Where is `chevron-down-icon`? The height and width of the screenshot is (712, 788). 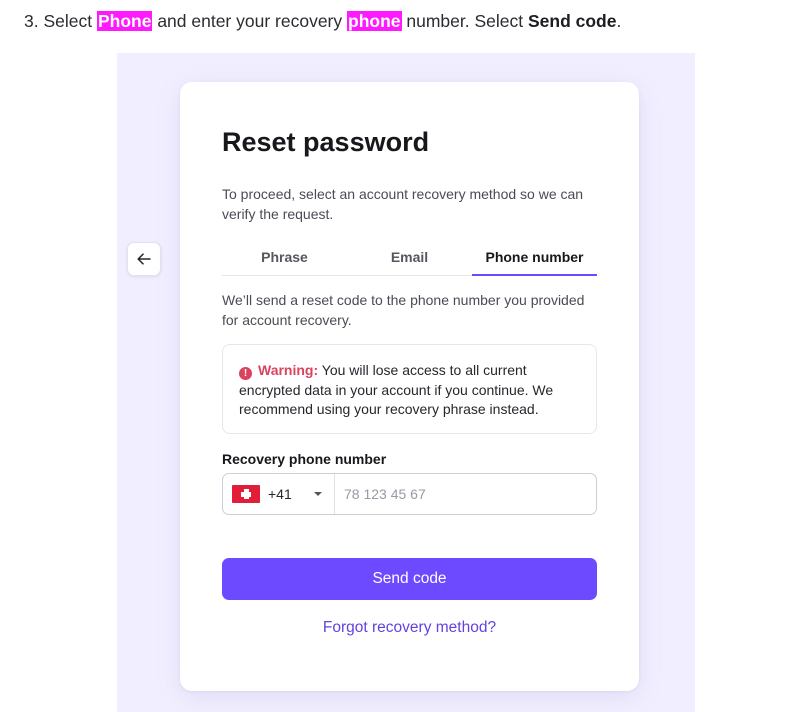
chevron-down-icon is located at coordinates (317, 494).